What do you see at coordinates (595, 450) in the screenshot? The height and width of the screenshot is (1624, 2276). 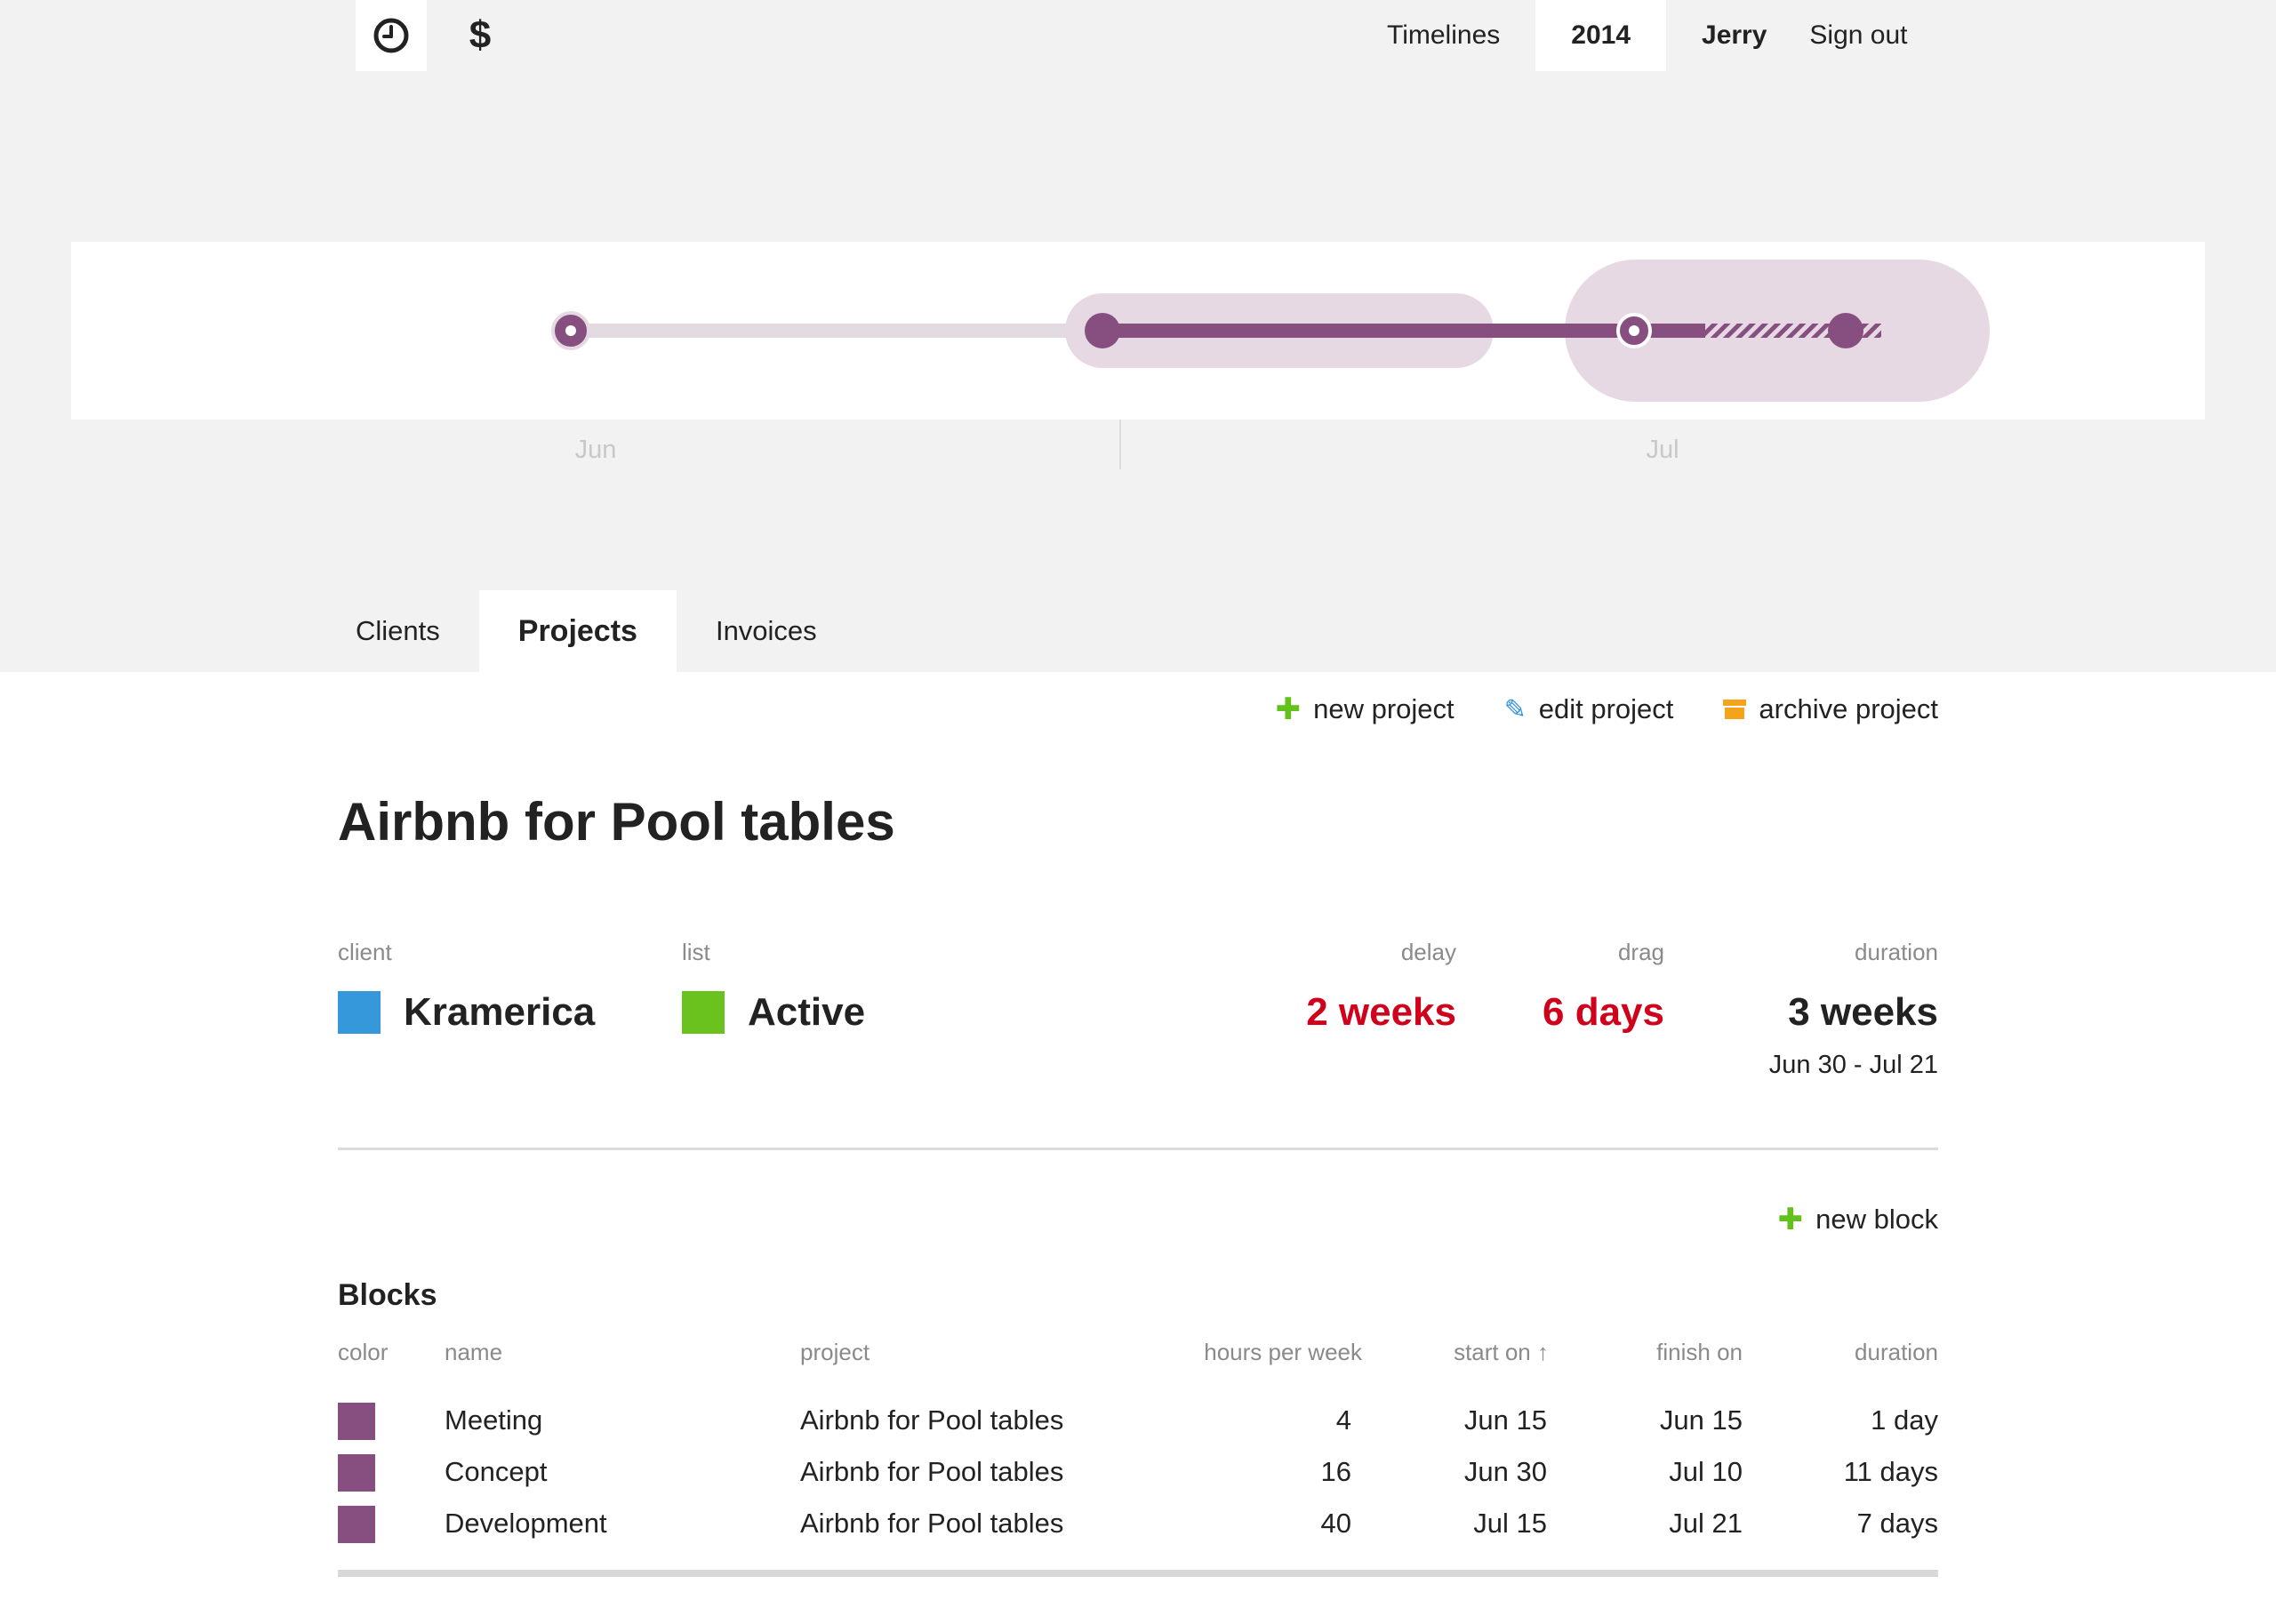 I see `month-label-jun: Jun` at bounding box center [595, 450].